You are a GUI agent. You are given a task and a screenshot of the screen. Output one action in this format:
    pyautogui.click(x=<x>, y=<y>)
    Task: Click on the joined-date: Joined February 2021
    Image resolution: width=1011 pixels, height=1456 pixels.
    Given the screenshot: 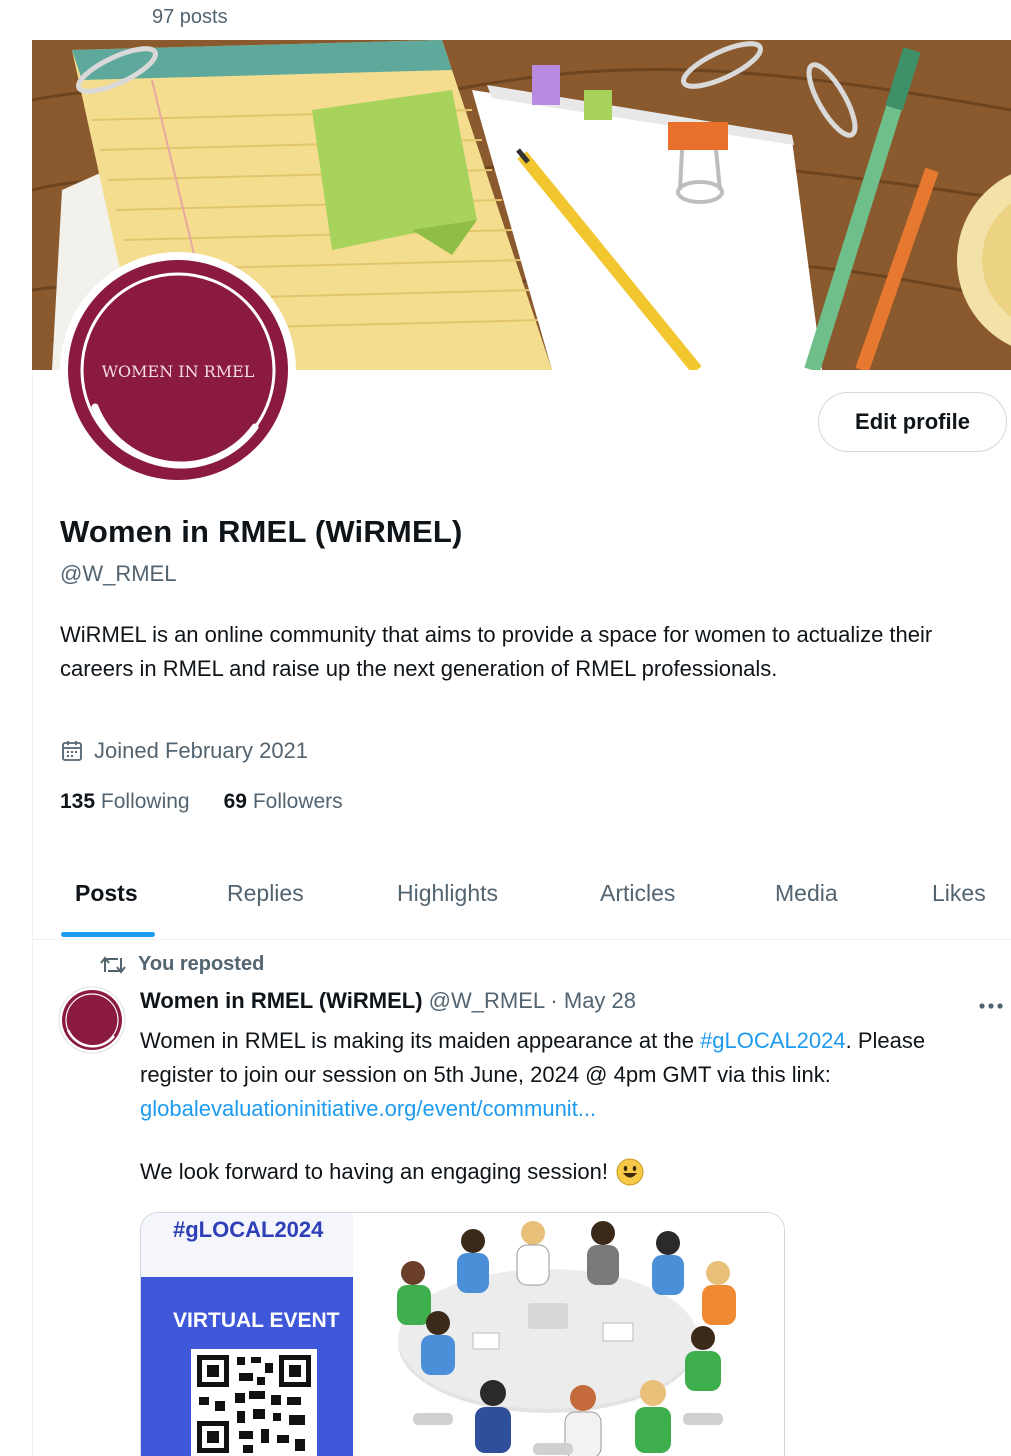 What is the action you would take?
    pyautogui.click(x=184, y=751)
    